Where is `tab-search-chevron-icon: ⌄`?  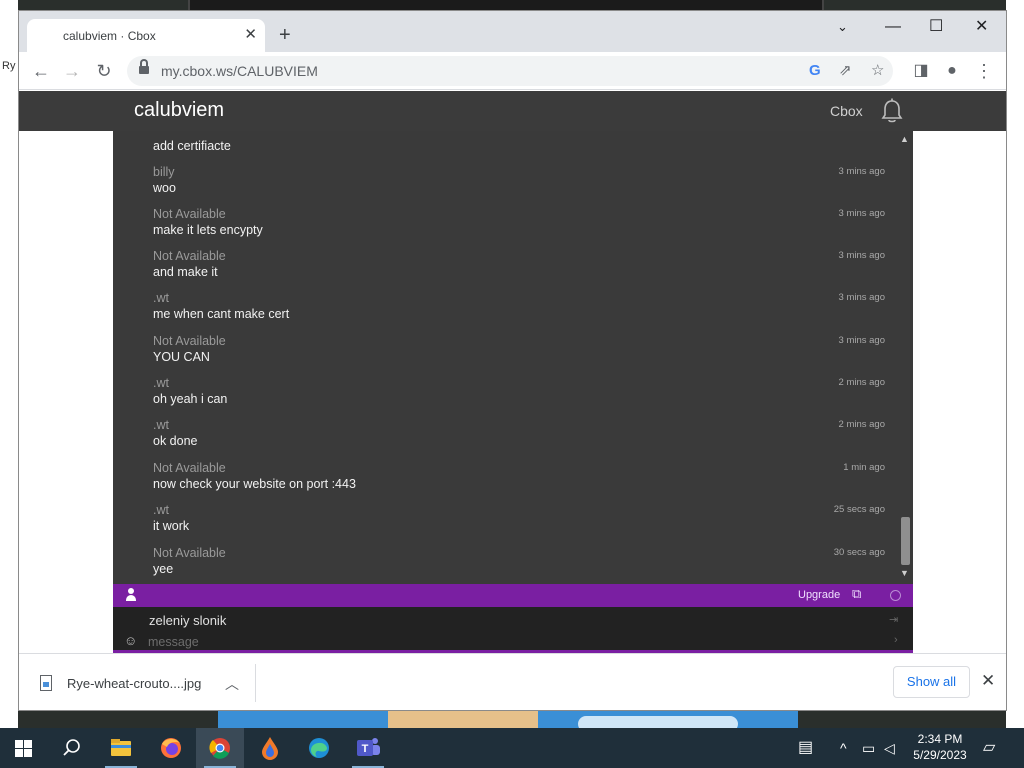
tab-search-chevron-icon: ⌄ is located at coordinates (842, 27).